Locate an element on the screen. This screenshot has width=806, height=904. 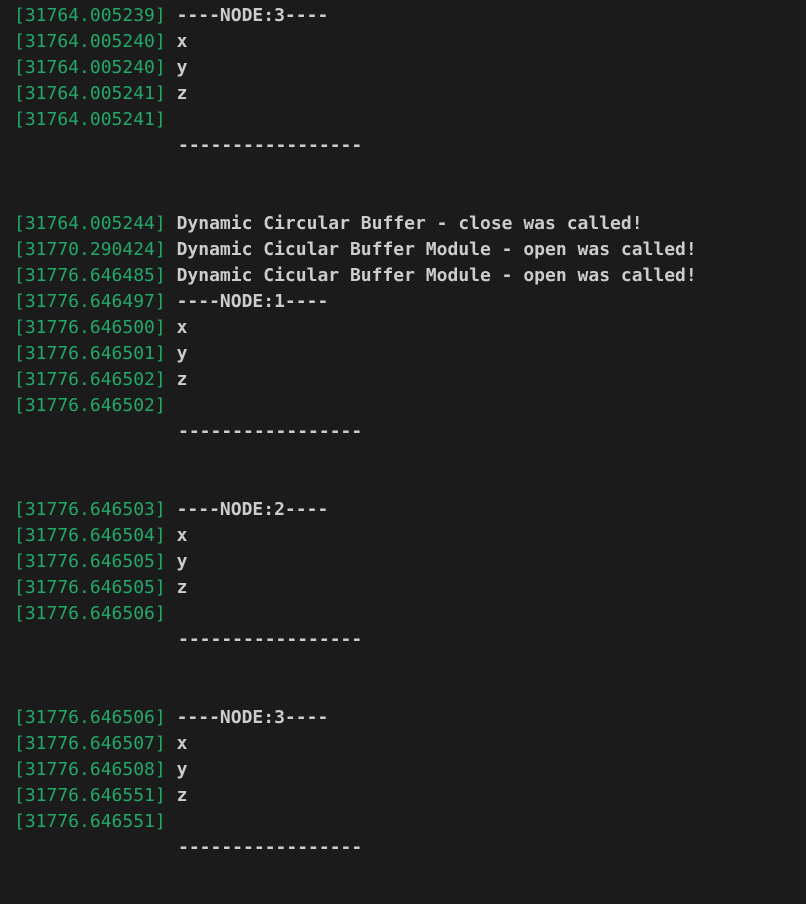
log-timestamp: [31776.646507] is located at coordinates (90, 743).